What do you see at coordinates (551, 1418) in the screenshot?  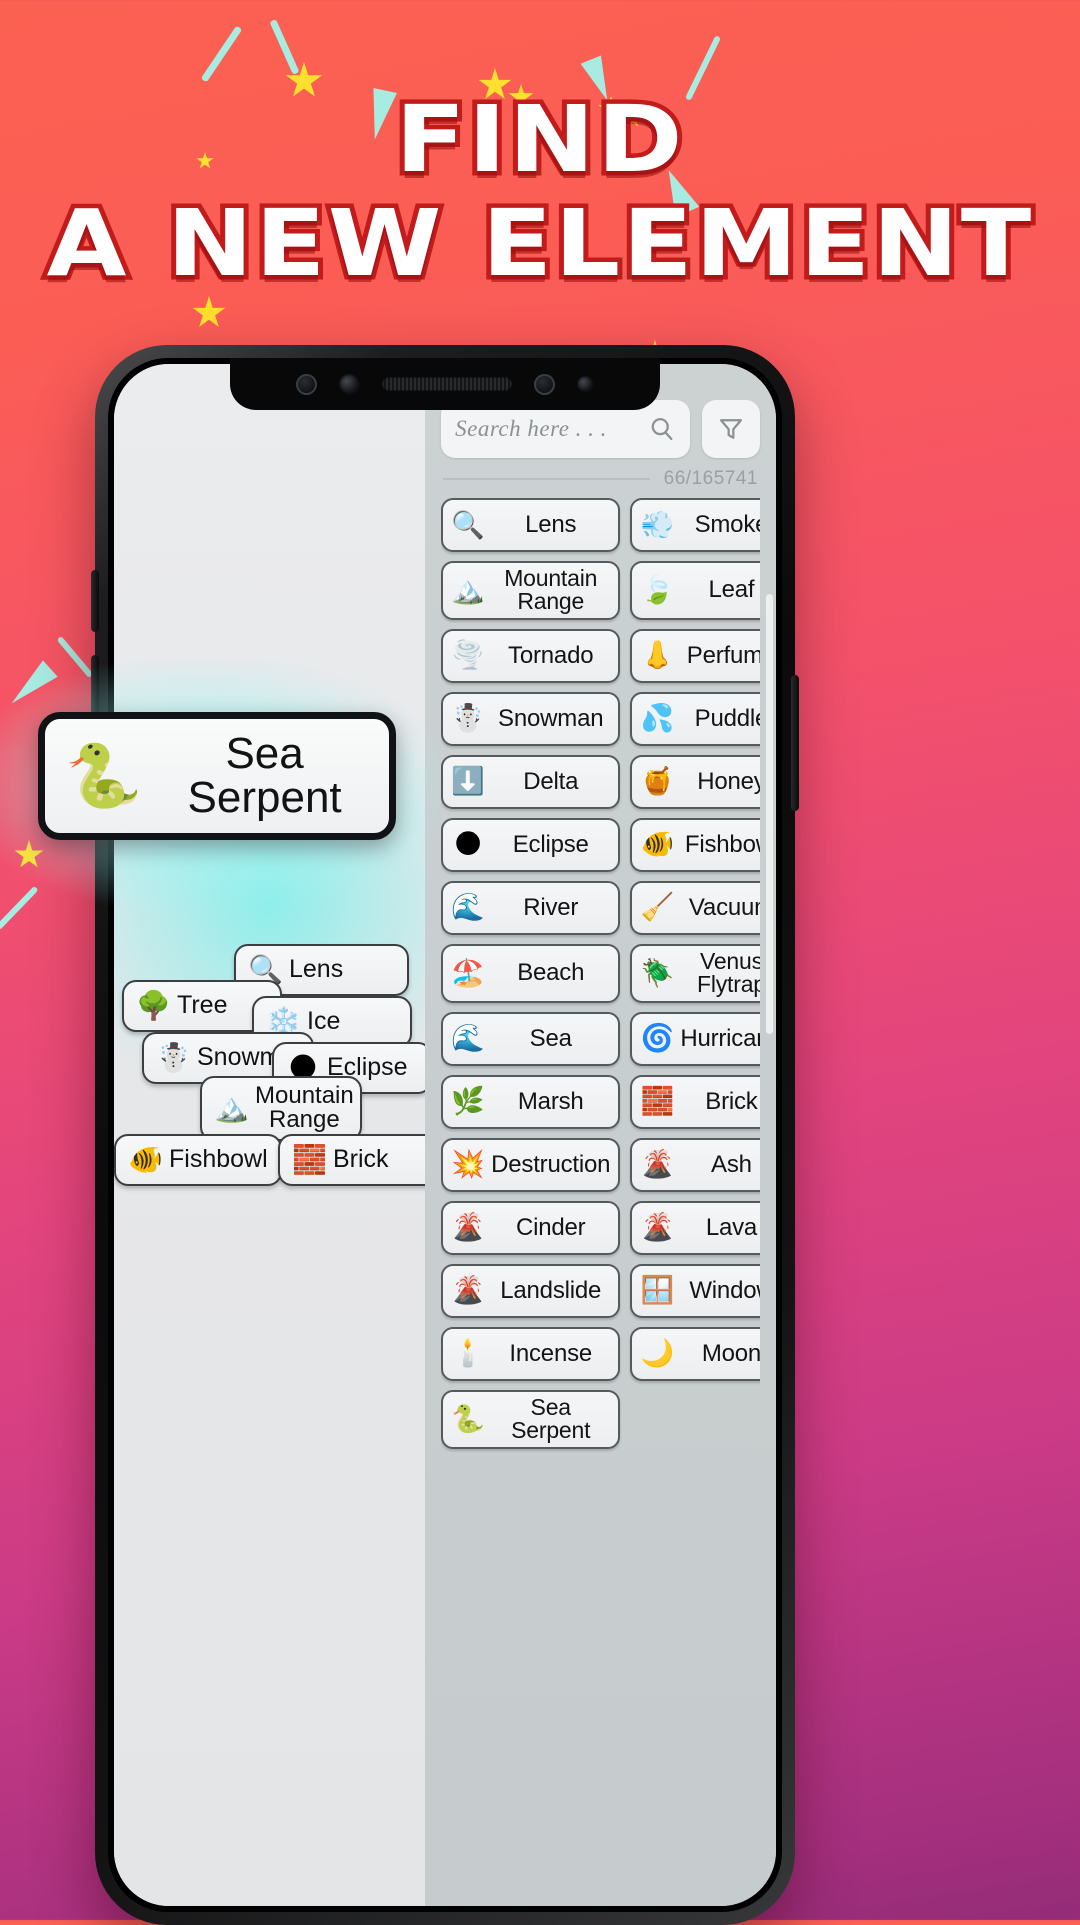 I see `element-chip-label: Sea Serpent` at bounding box center [551, 1418].